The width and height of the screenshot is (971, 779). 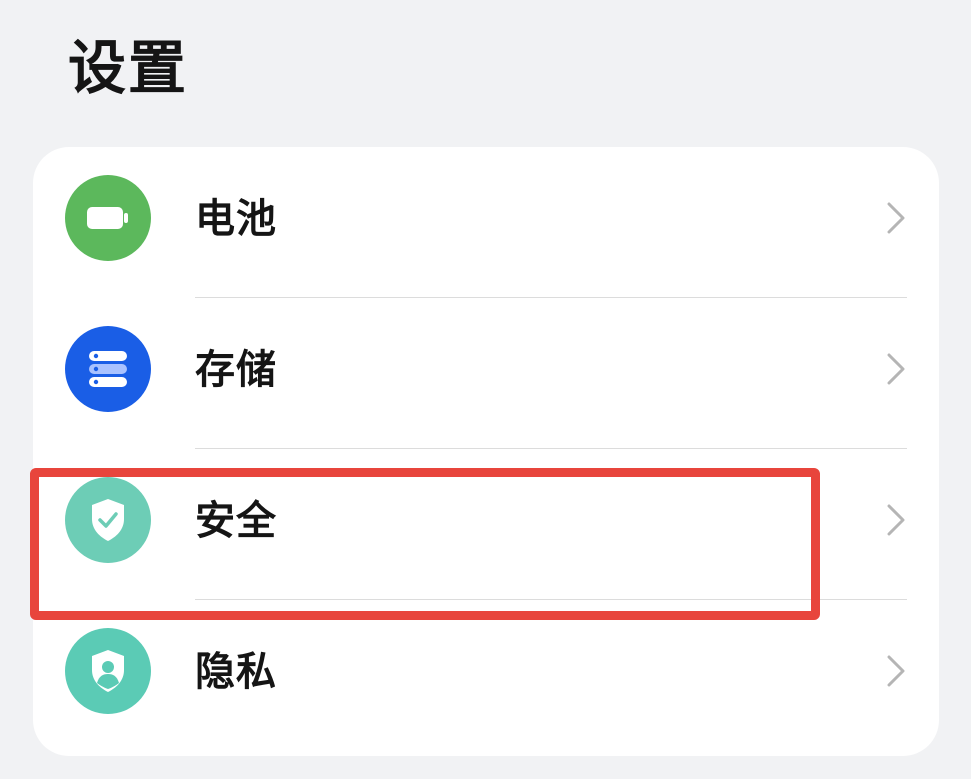 I want to click on settings-item-label: 存储, so click(x=236, y=370).